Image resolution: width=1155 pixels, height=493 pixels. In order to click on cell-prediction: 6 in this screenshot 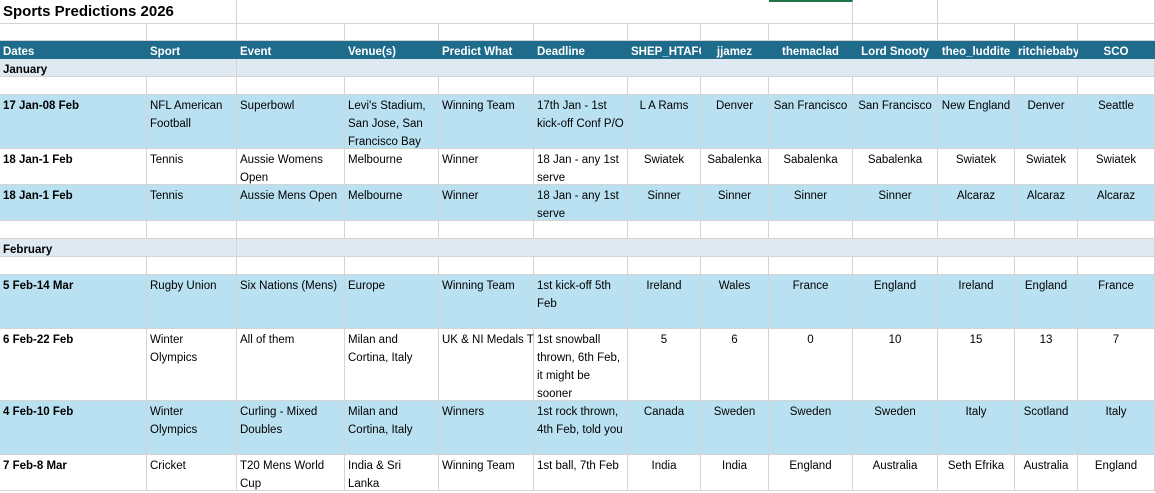, I will do `click(735, 365)`.